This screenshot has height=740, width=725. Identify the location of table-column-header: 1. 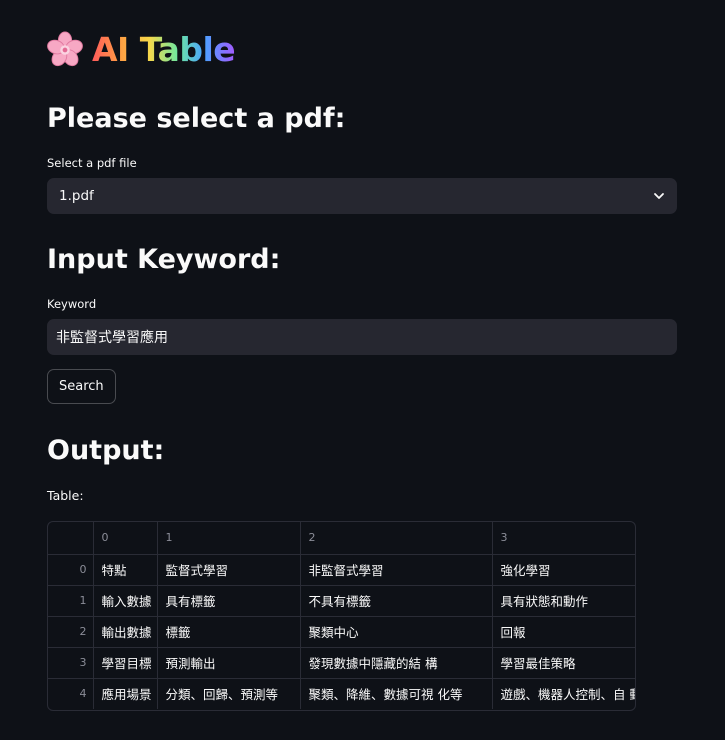
(229, 538).